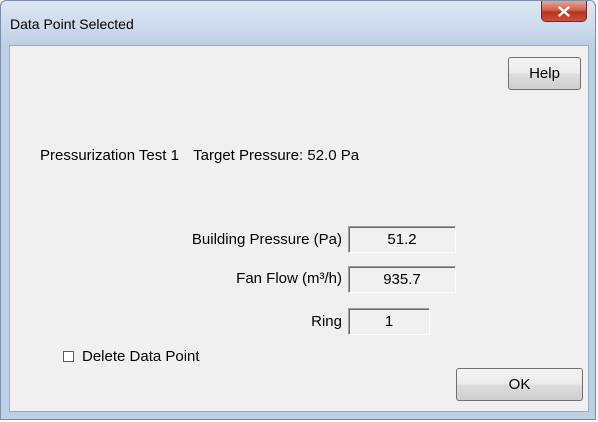  What do you see at coordinates (276, 155) in the screenshot?
I see `target-pressure-label: Target Pressure: 52.0 Pa` at bounding box center [276, 155].